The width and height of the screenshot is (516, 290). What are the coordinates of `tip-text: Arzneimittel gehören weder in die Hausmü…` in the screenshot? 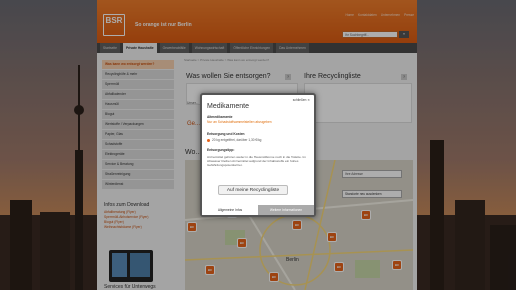 It's located at (256, 161).